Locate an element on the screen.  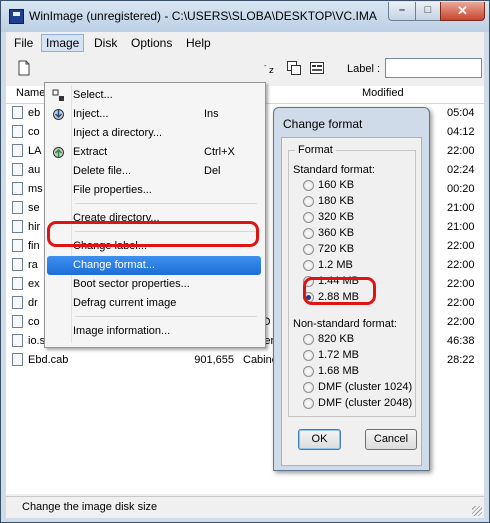
menu-options: Options is located at coordinates (151, 43).